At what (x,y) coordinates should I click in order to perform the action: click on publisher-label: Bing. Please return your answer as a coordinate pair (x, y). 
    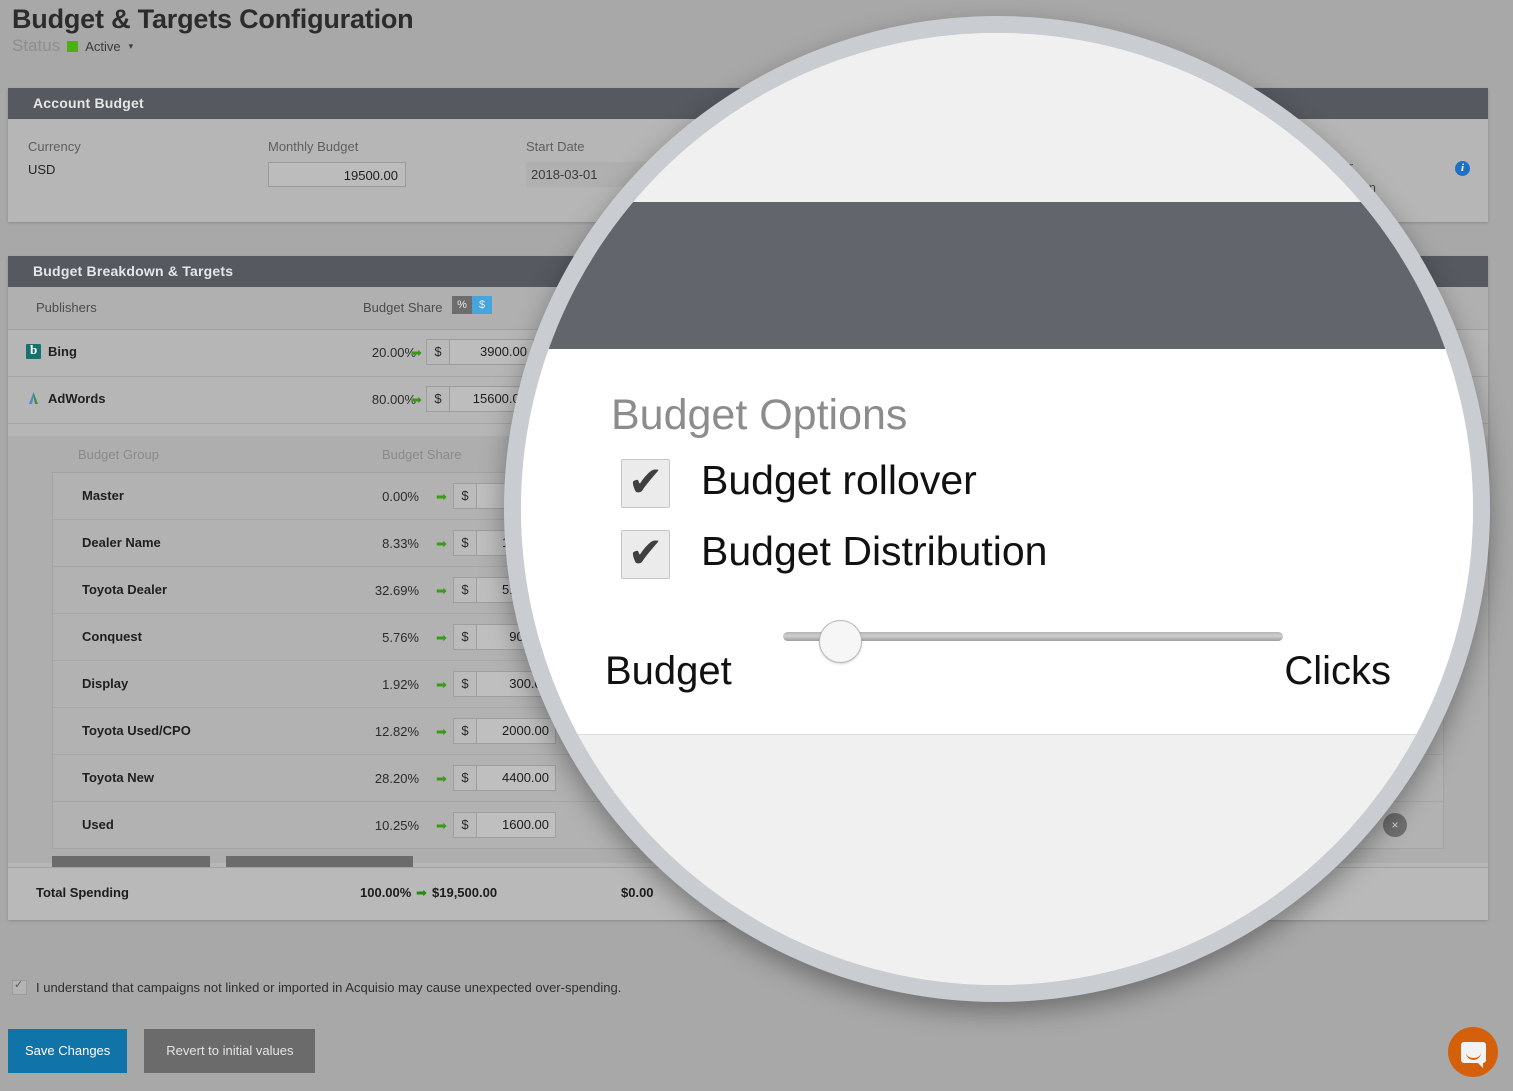
    Looking at the image, I should click on (62, 351).